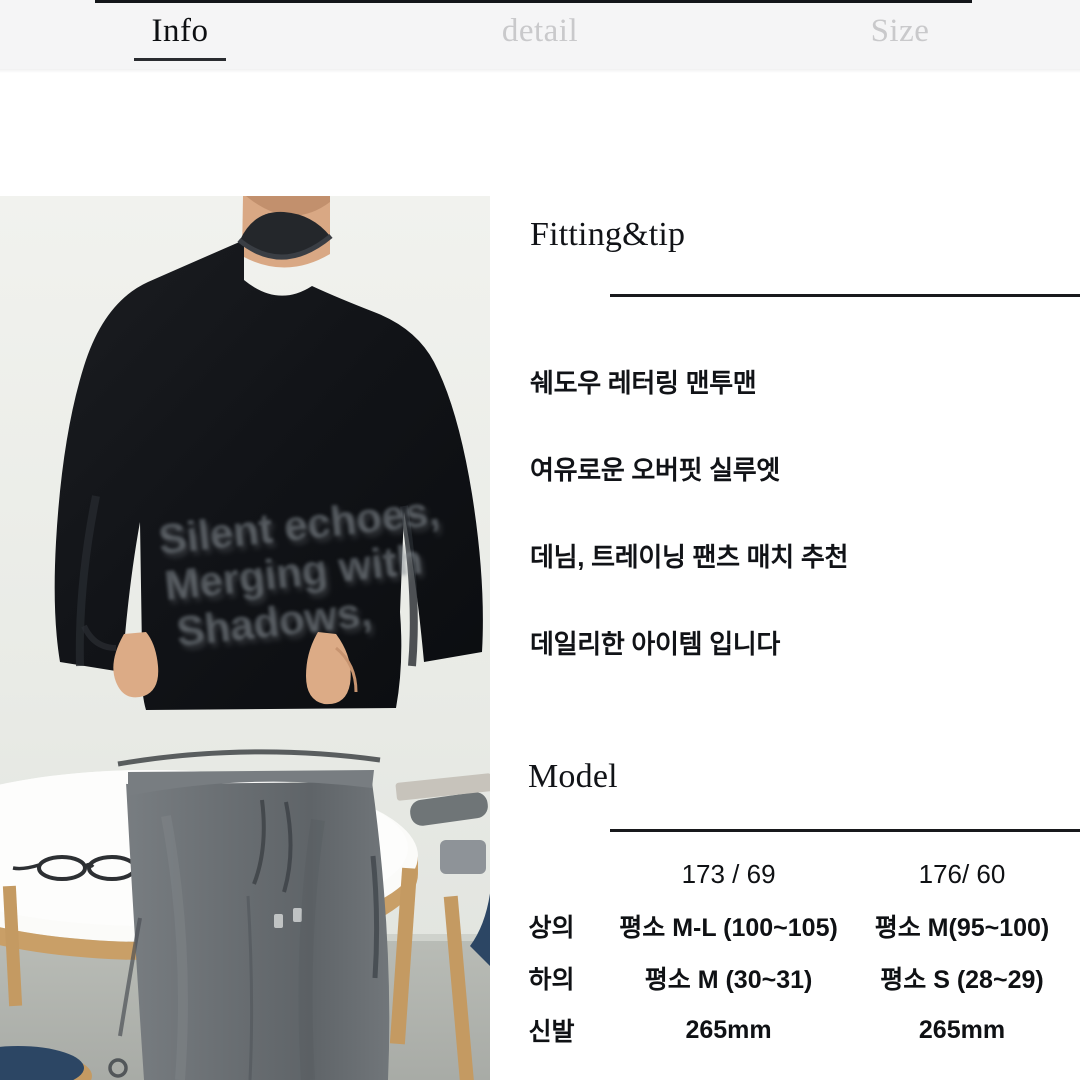  Describe the element at coordinates (551, 1032) in the screenshot. I see `model-row-label: 신발` at that location.